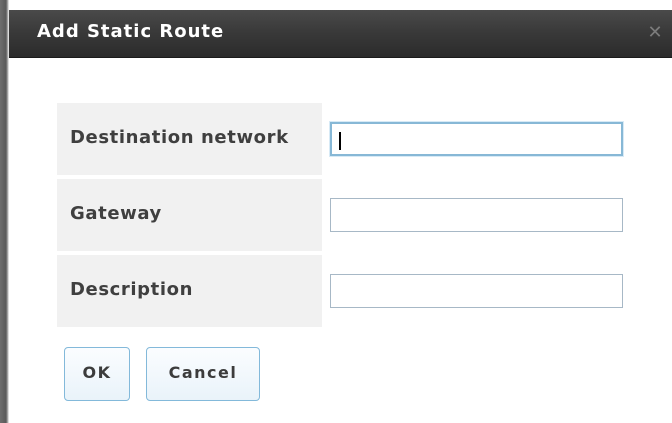 The width and height of the screenshot is (672, 423). Describe the element at coordinates (132, 289) in the screenshot. I see `description-label: Description` at that location.